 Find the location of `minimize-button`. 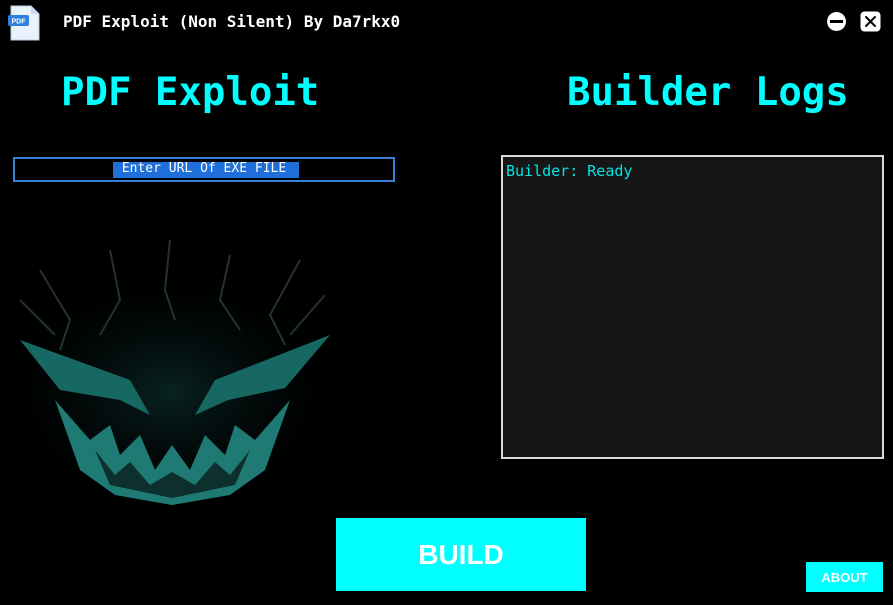

minimize-button is located at coordinates (836, 21).